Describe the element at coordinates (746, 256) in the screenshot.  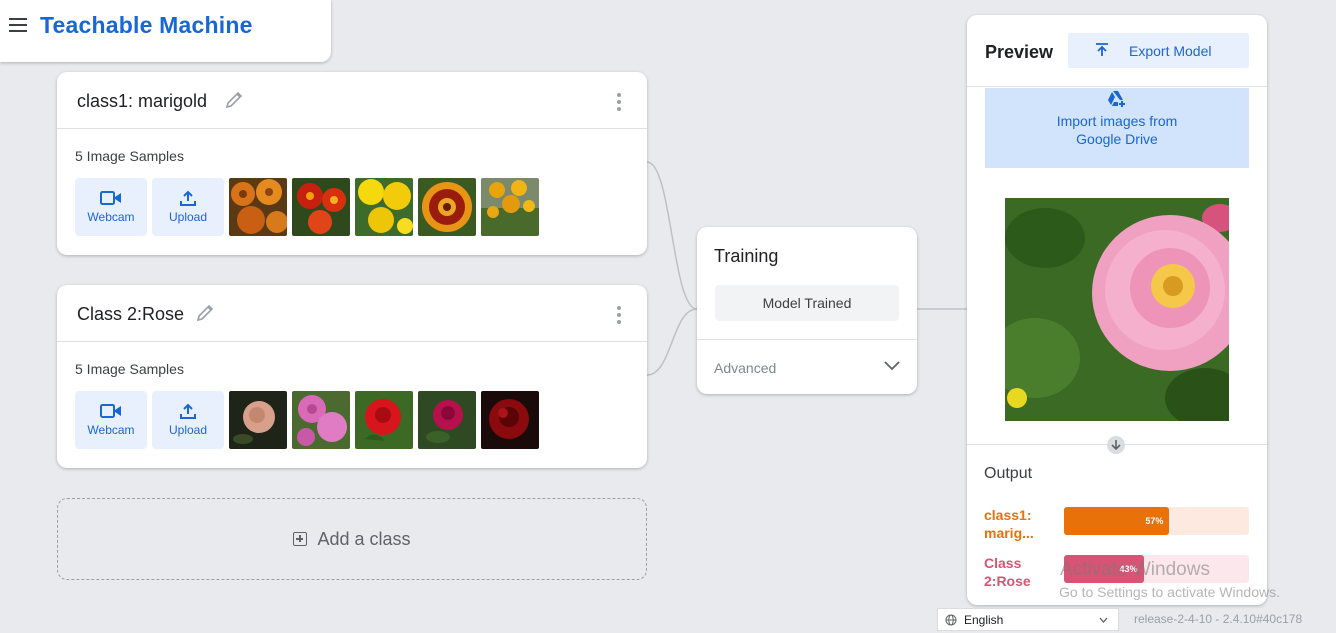
I see `training-title: Training` at that location.